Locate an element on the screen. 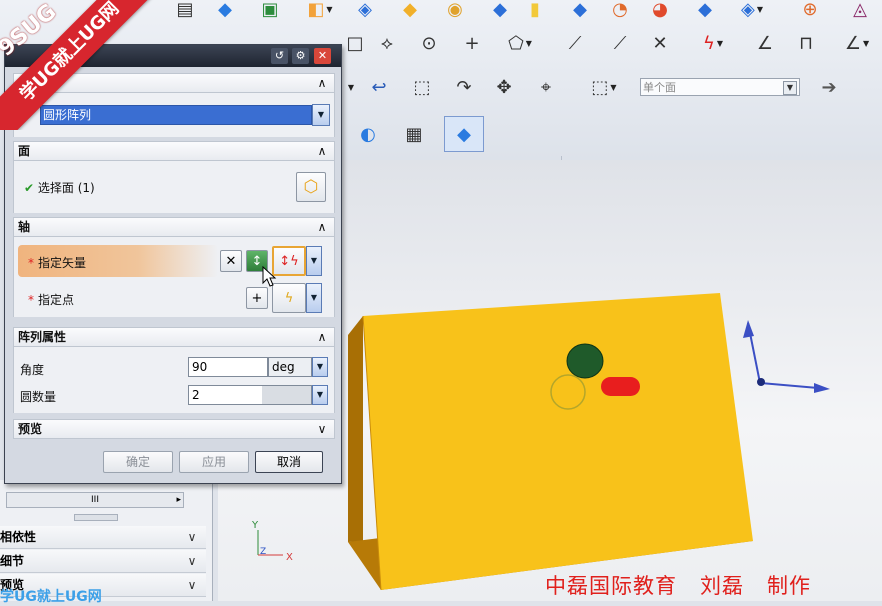 This screenshot has width=882, height=606. part-navigator-panel: III ▸ 相依性 ∨ 细节 ∨ 预览 ∨ is located at coordinates (106, 540).